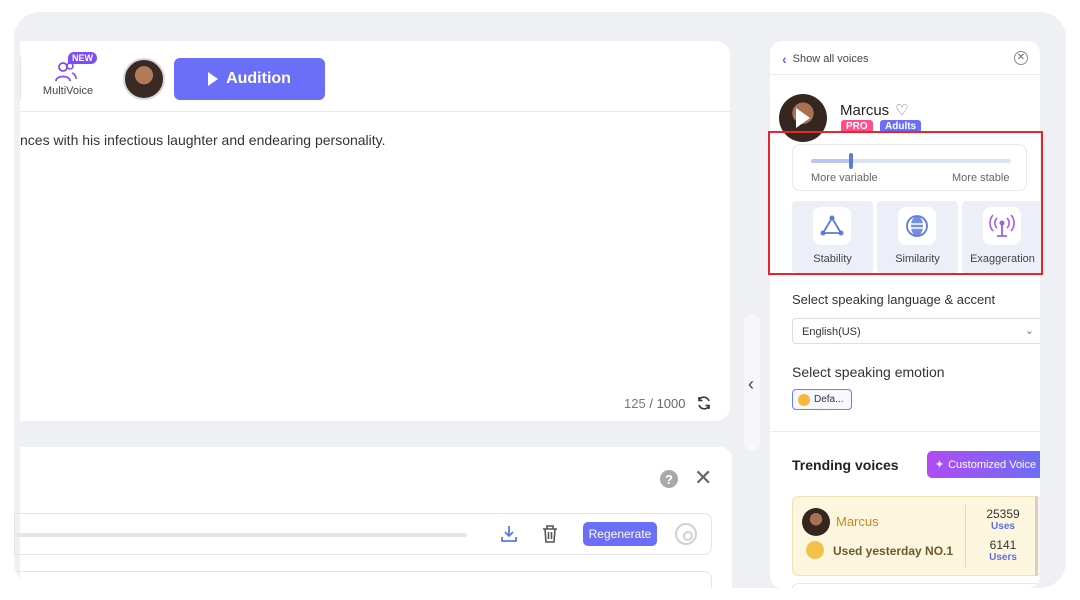 The width and height of the screenshot is (1080, 600). I want to click on uses-stat: 25359 Uses, so click(1003, 519).